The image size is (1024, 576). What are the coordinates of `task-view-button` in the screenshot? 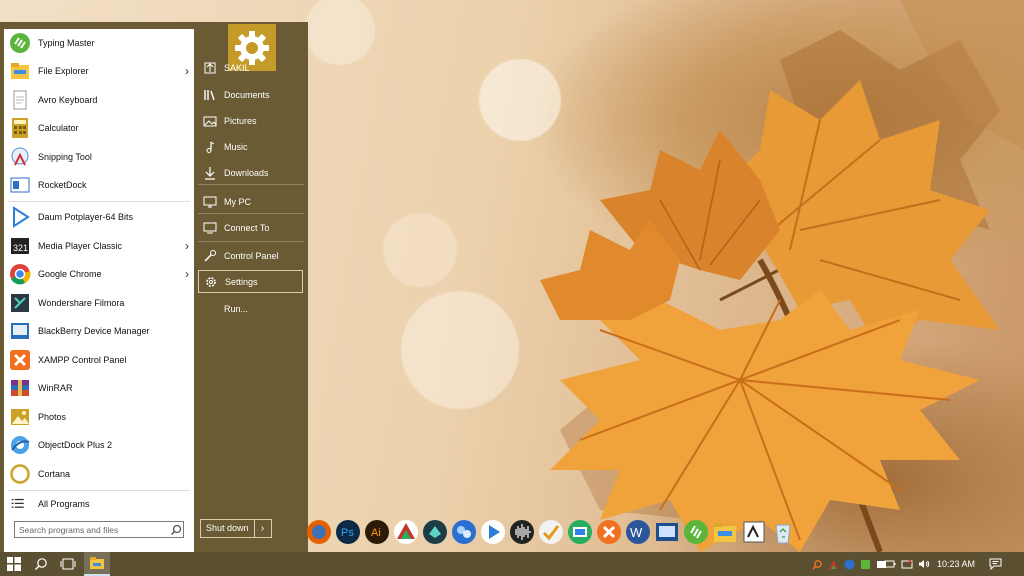 It's located at (68, 564).